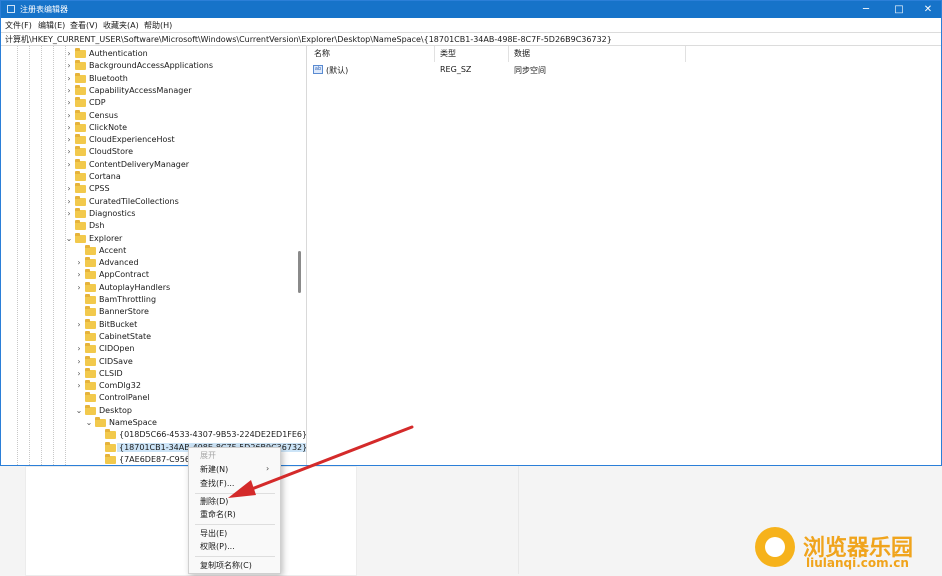  Describe the element at coordinates (235, 493) in the screenshot. I see `menu-separator` at that location.